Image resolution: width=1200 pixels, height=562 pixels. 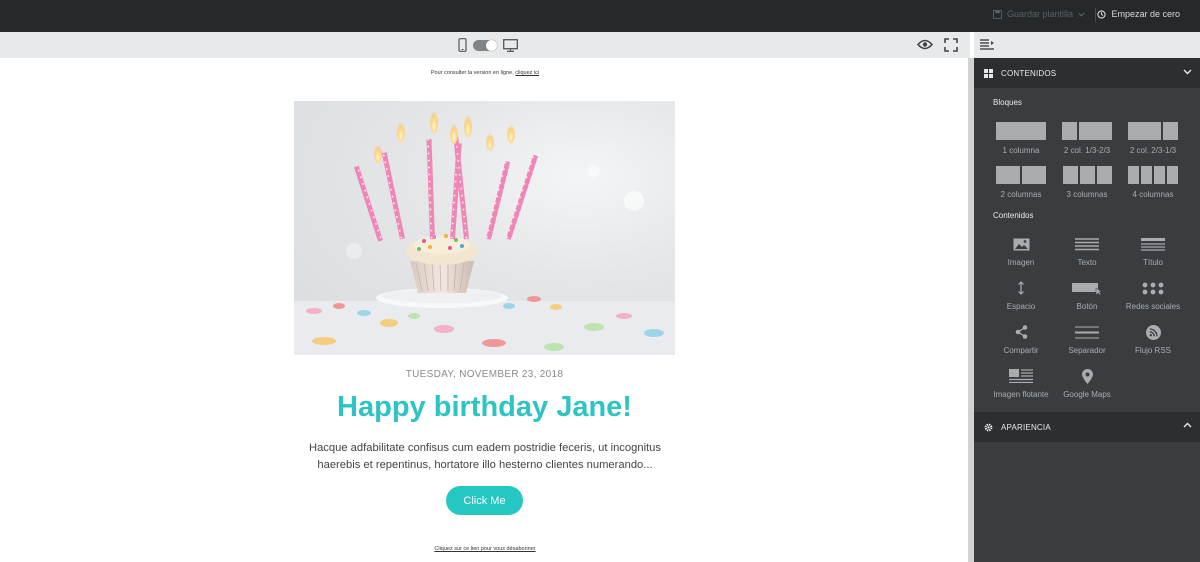 What do you see at coordinates (484, 232) in the screenshot?
I see `cupcake-candles-image` at bounding box center [484, 232].